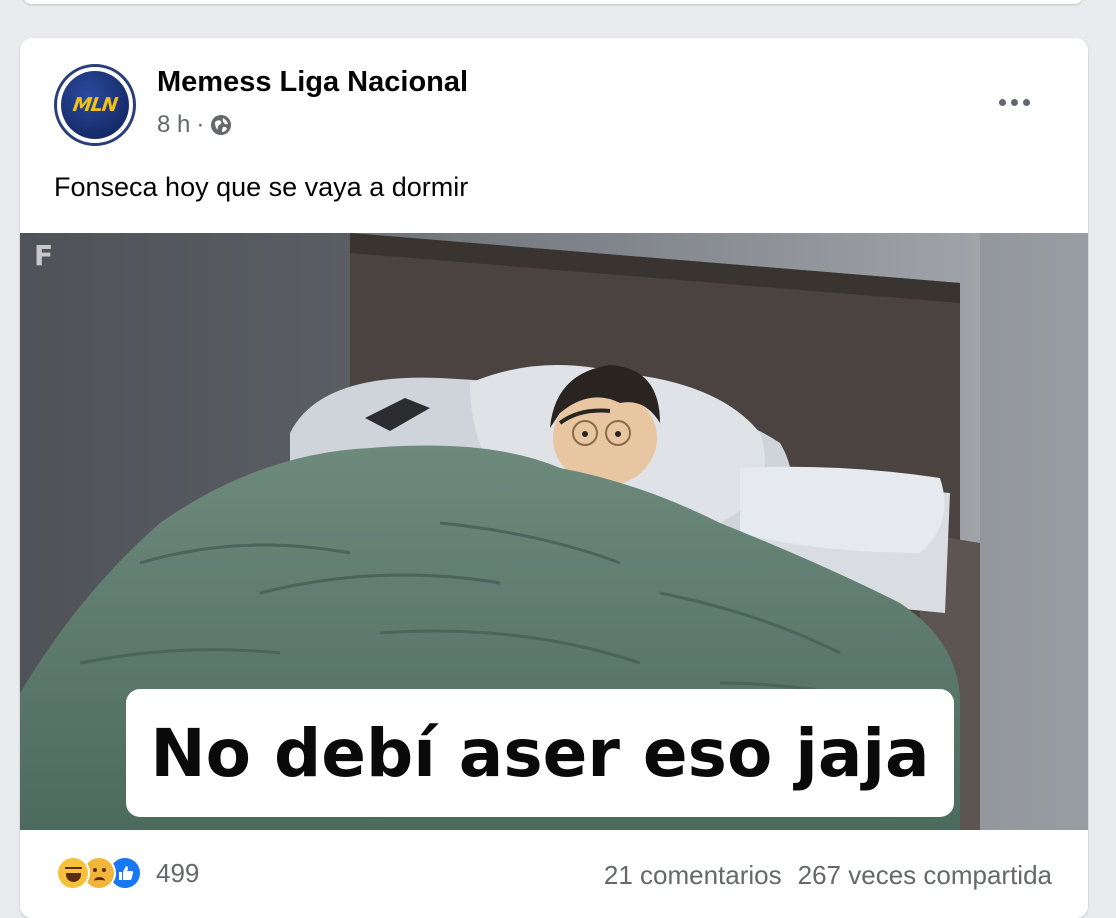  Describe the element at coordinates (1002, 102) in the screenshot. I see `more-options-icon` at that location.